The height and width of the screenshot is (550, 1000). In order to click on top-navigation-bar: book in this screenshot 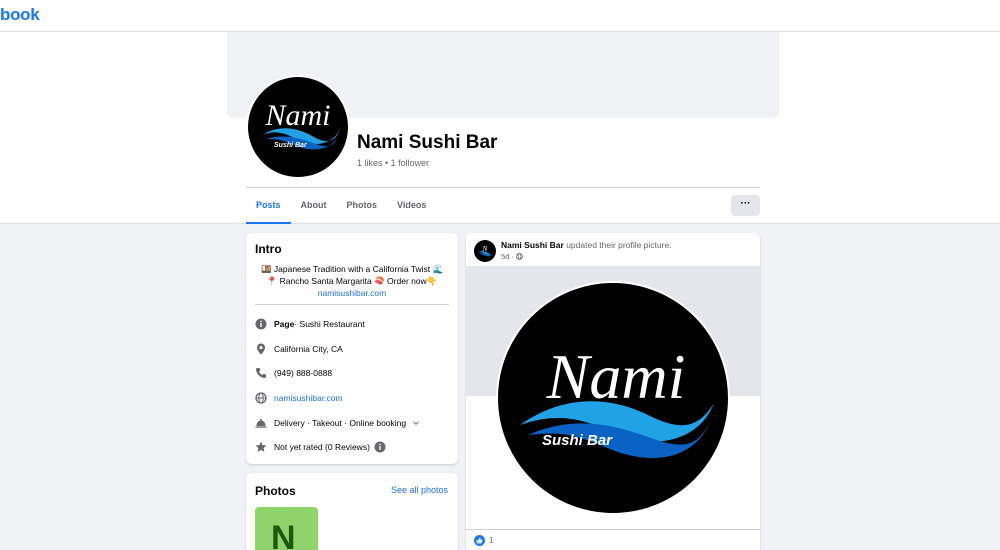, I will do `click(500, 16)`.